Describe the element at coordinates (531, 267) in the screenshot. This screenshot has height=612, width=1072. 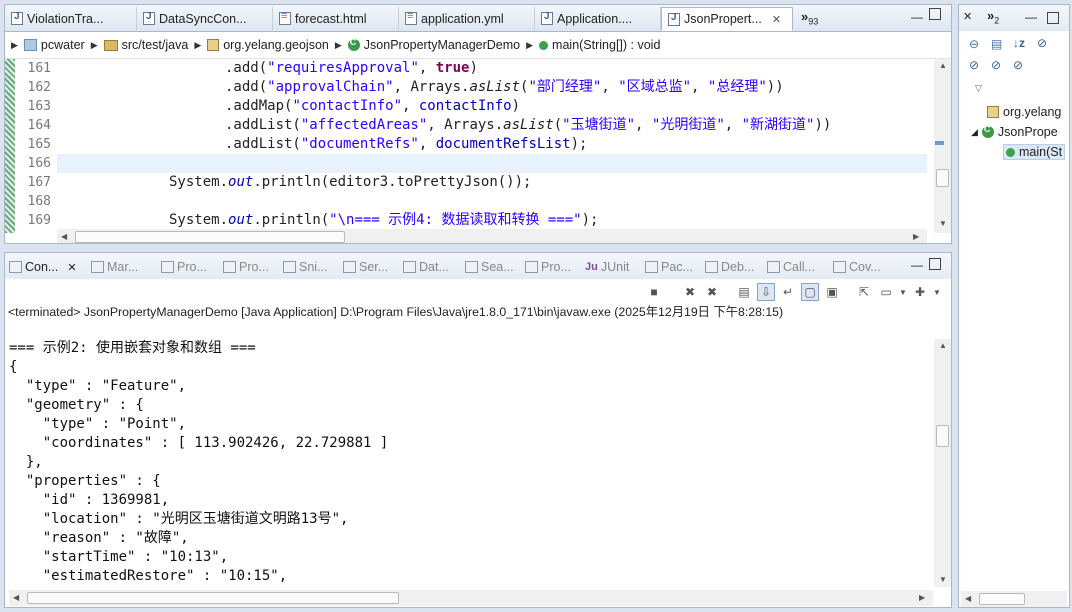
I see `problems-icon` at that location.